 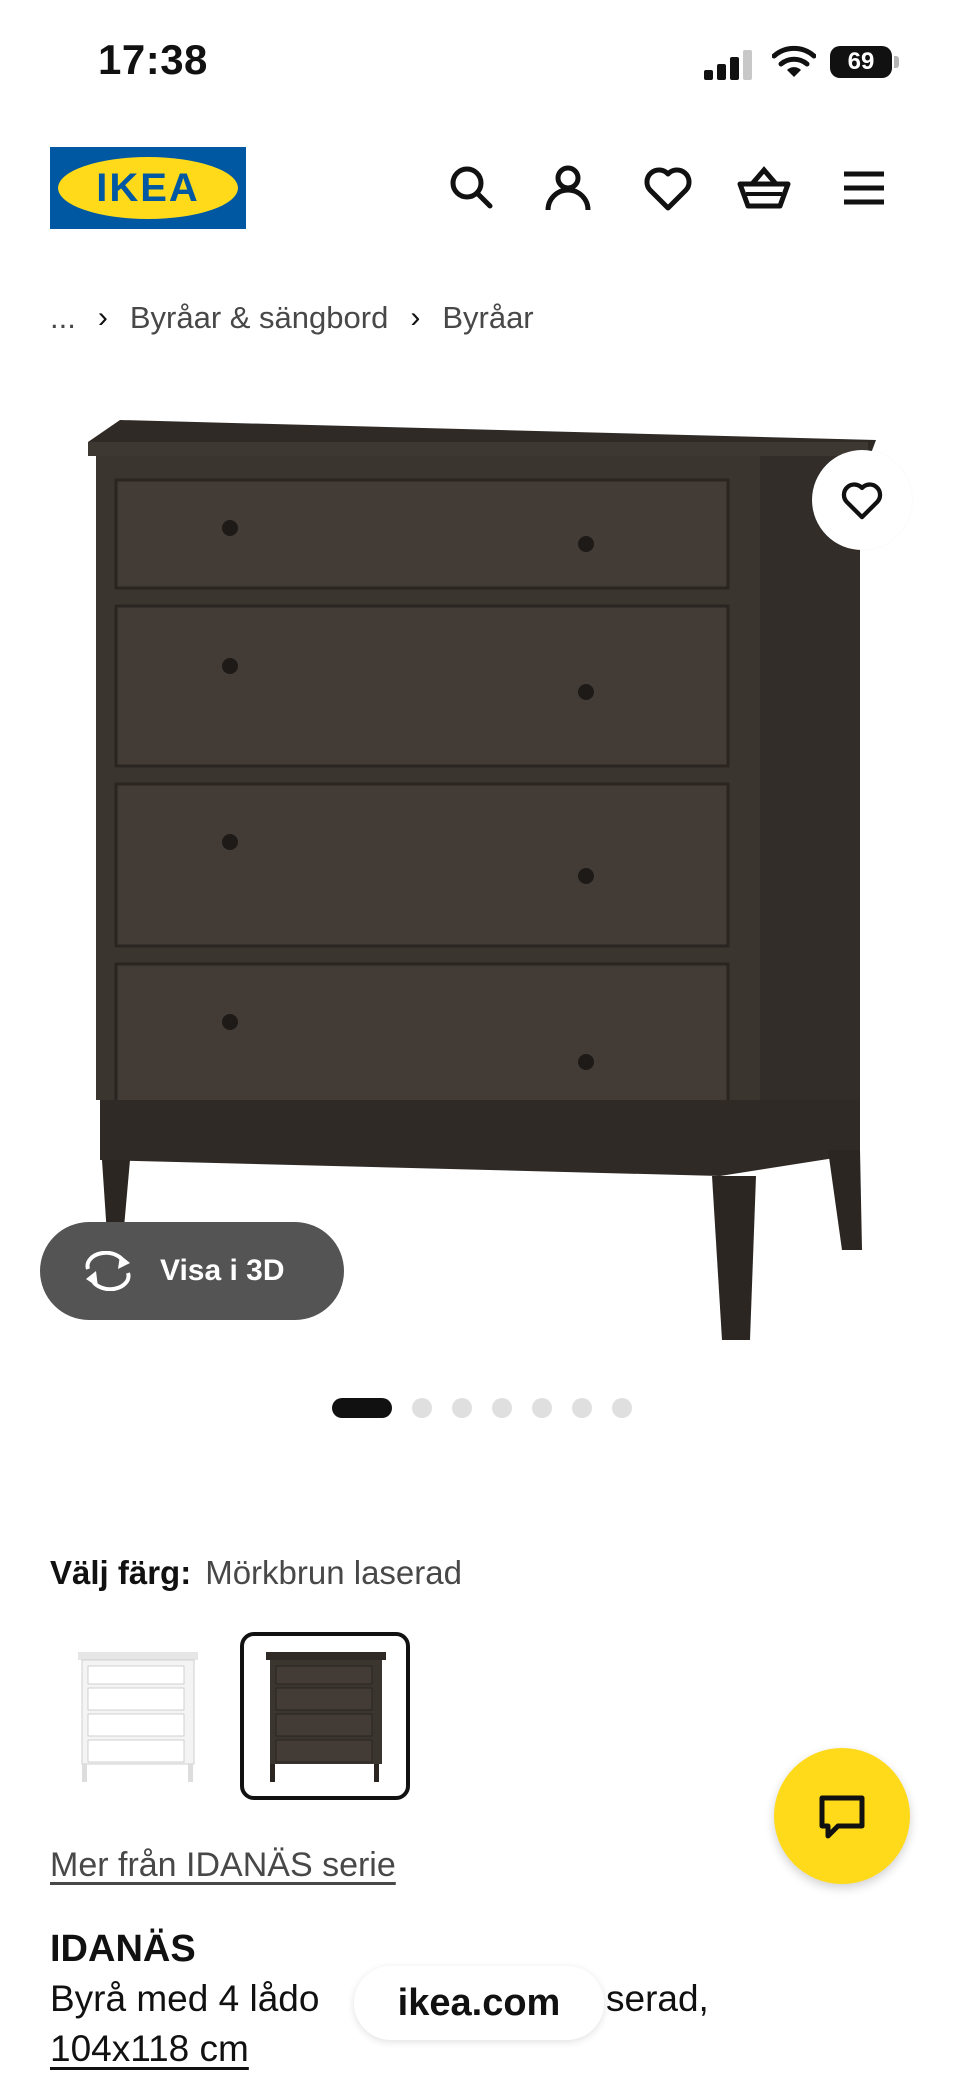 I want to click on color-option-dark-brown, so click(x=325, y=1716).